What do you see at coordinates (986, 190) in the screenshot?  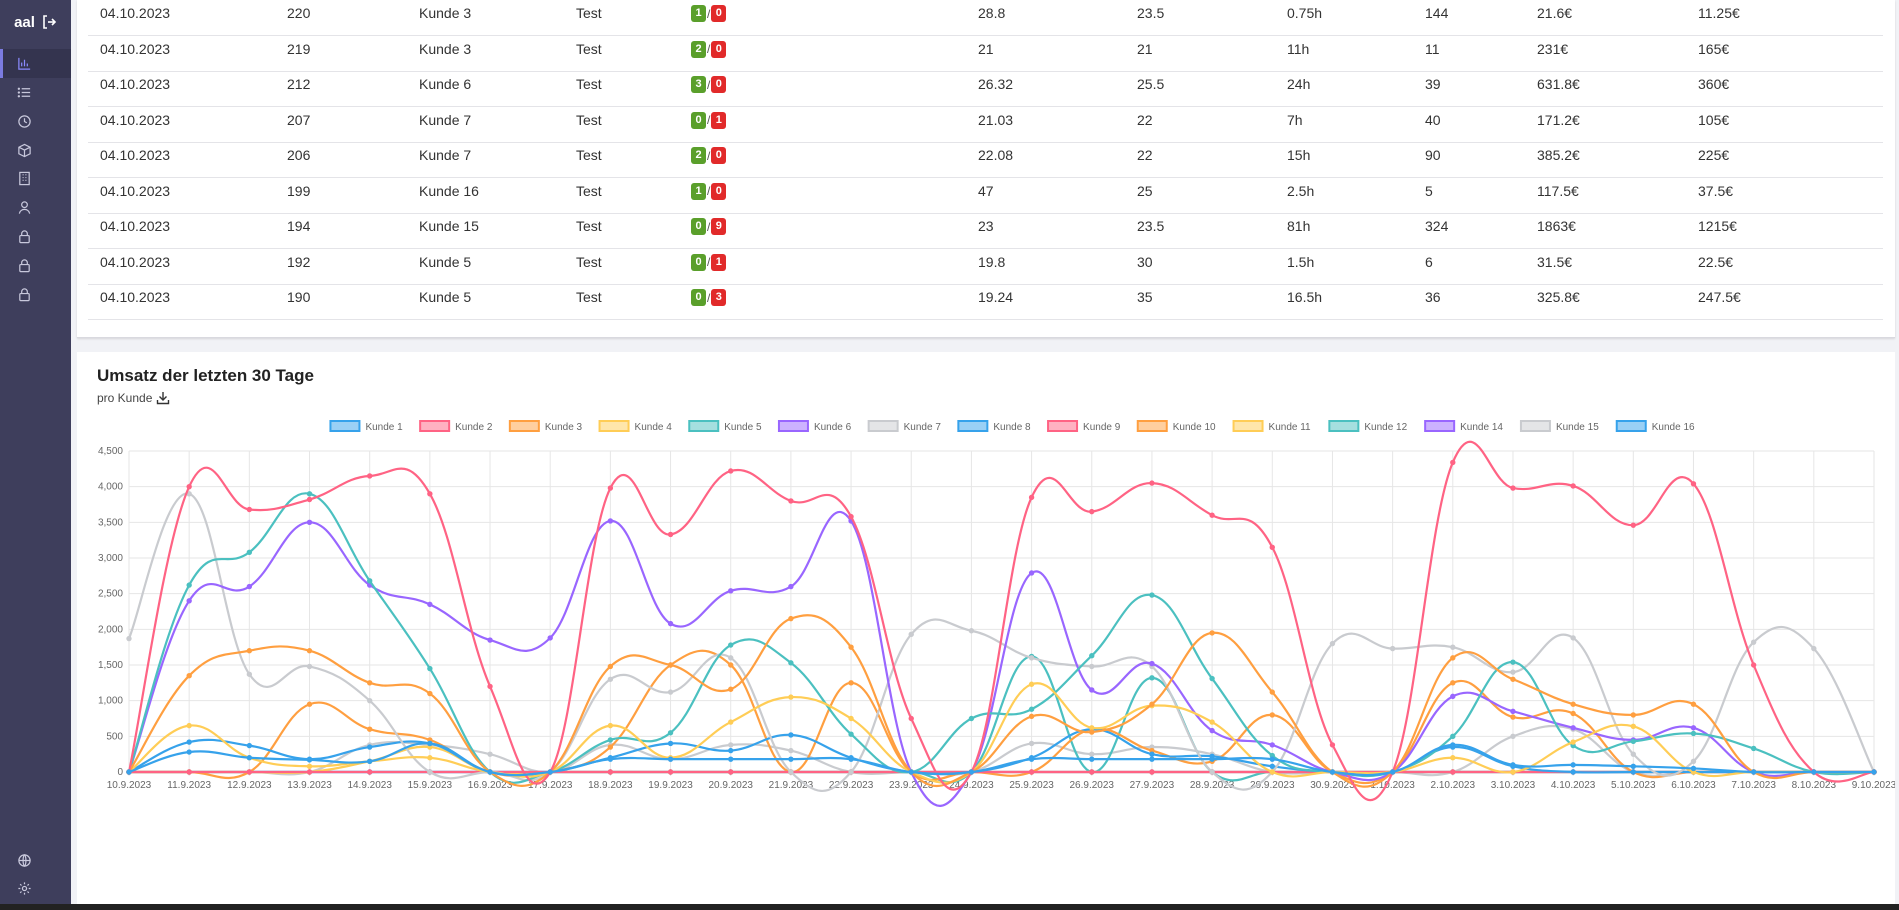 I see `value1-cell: 47` at bounding box center [986, 190].